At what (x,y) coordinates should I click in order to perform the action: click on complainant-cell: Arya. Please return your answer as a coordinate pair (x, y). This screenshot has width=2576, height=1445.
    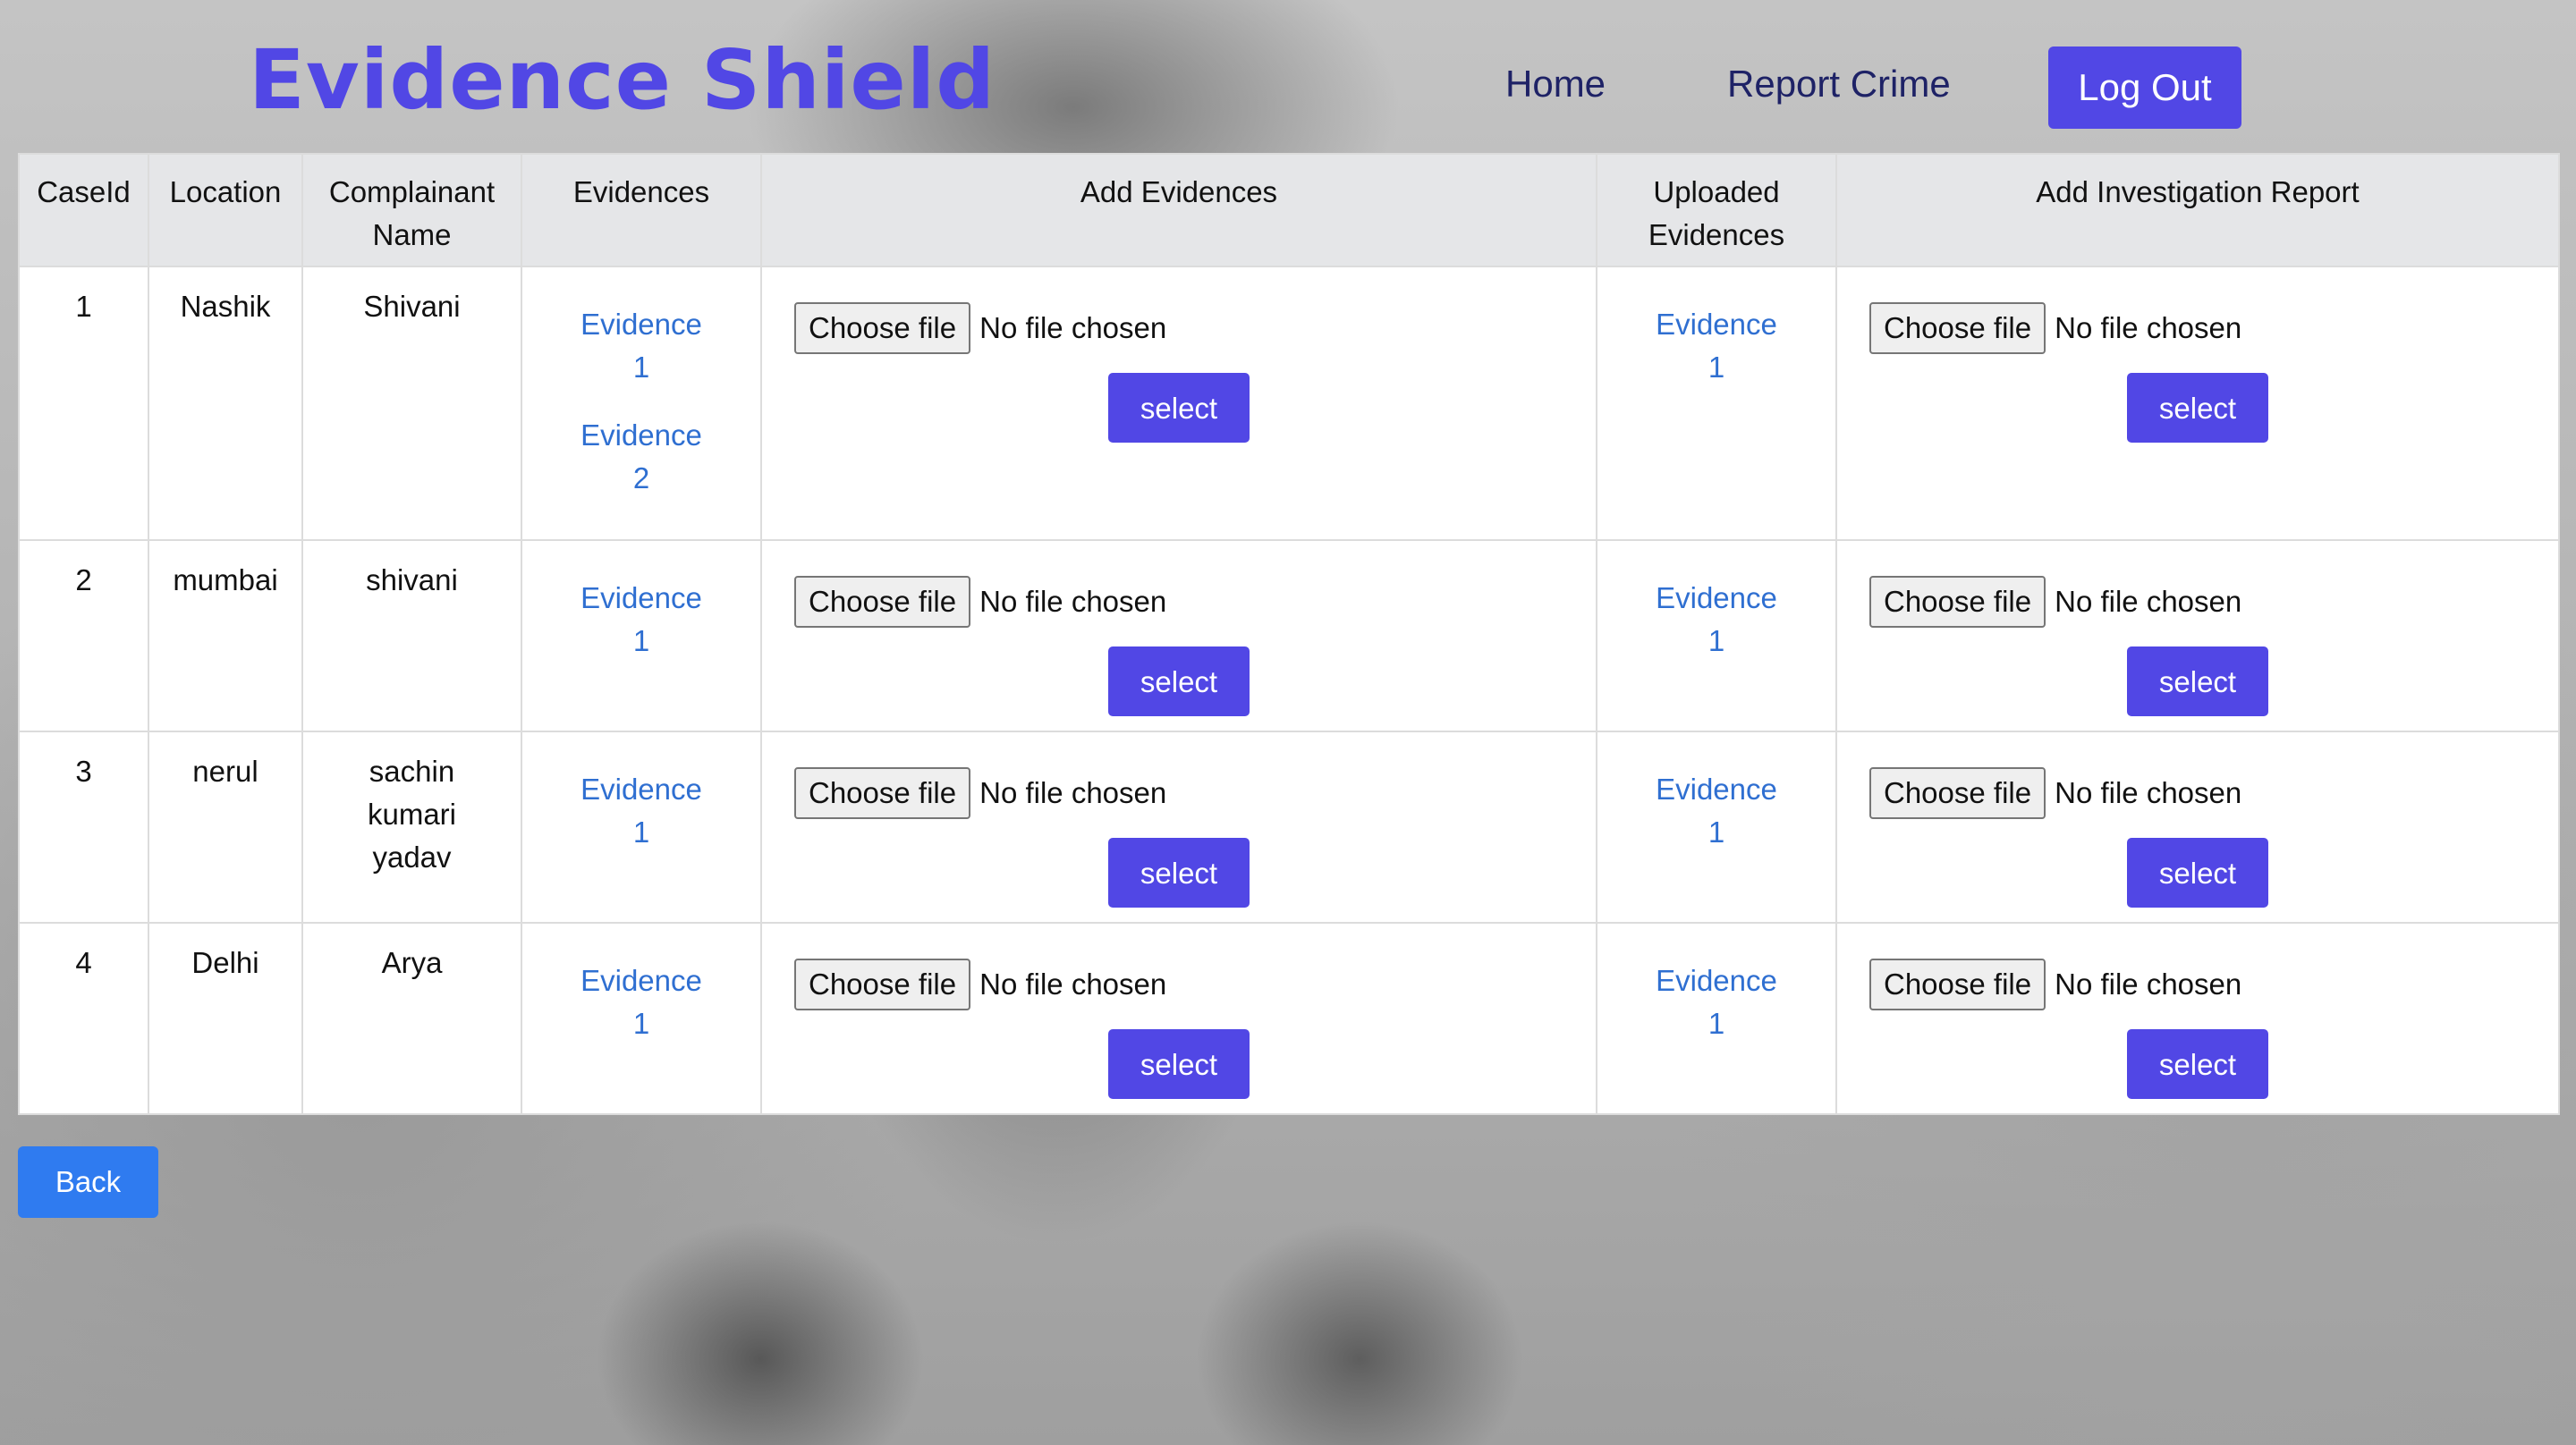
    Looking at the image, I should click on (411, 1018).